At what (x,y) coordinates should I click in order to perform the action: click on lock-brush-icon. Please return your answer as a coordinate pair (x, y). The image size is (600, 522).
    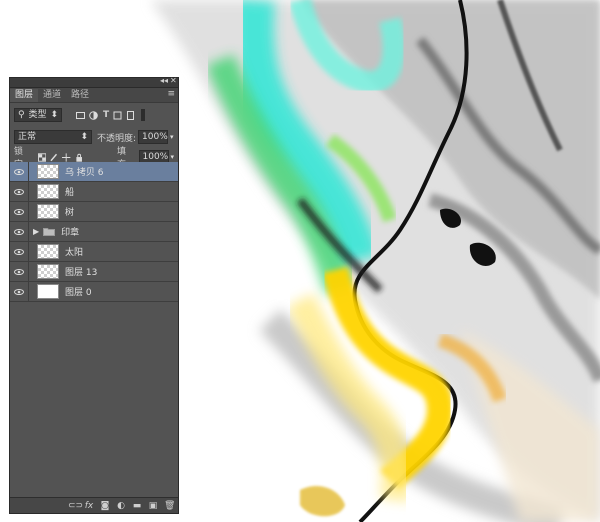
    Looking at the image, I should click on (54, 157).